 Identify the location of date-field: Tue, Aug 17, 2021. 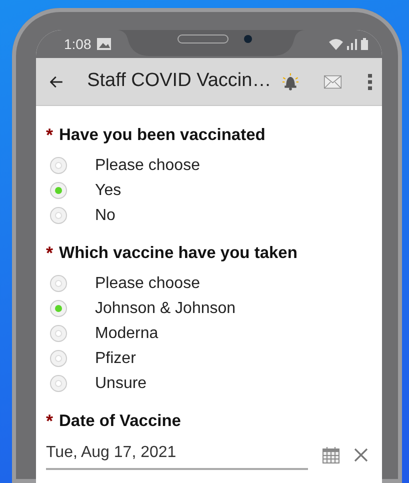
(177, 454).